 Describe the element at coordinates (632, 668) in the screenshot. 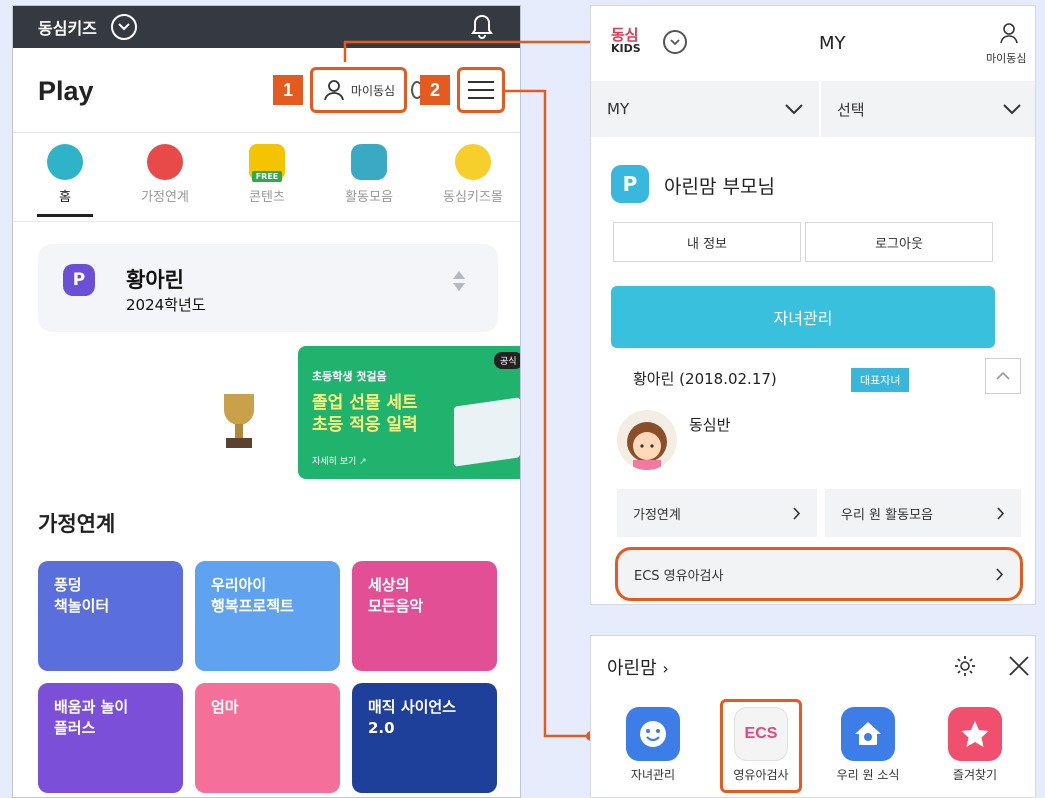

I see `menu-user-name-text: 아린맘` at that location.